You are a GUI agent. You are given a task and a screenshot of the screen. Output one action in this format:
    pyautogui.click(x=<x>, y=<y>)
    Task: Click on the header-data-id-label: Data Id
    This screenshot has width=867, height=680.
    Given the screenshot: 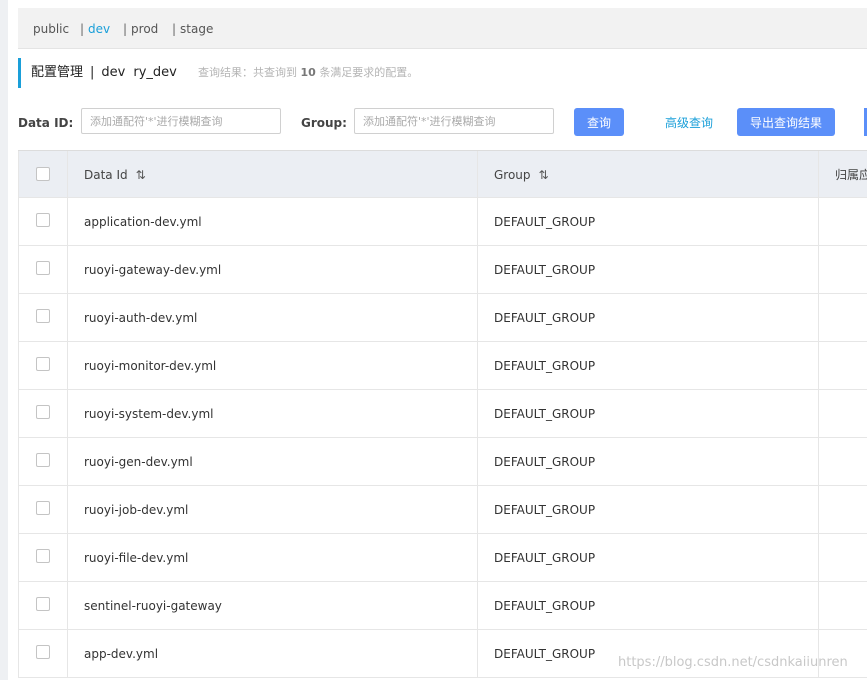 What is the action you would take?
    pyautogui.click(x=106, y=175)
    